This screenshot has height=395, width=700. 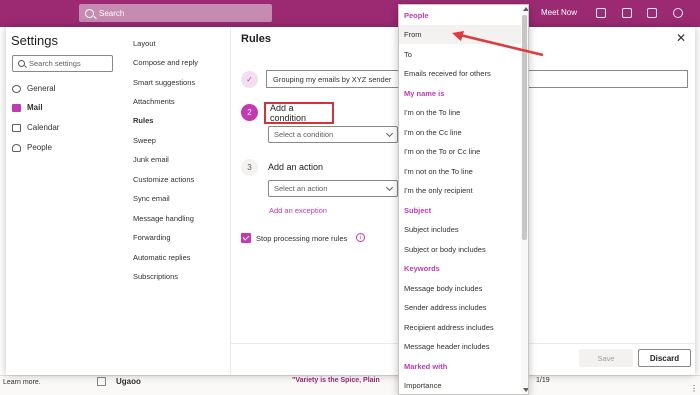 What do you see at coordinates (627, 13) in the screenshot?
I see `office-icon` at bounding box center [627, 13].